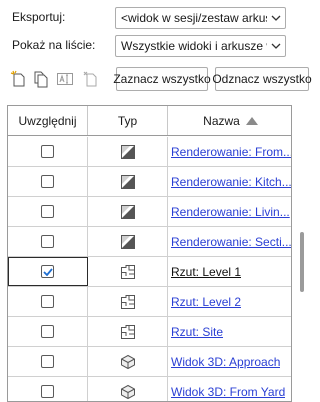 This screenshot has height=402, width=320. I want to click on show-label: Pokaż na liście:, so click(54, 45).